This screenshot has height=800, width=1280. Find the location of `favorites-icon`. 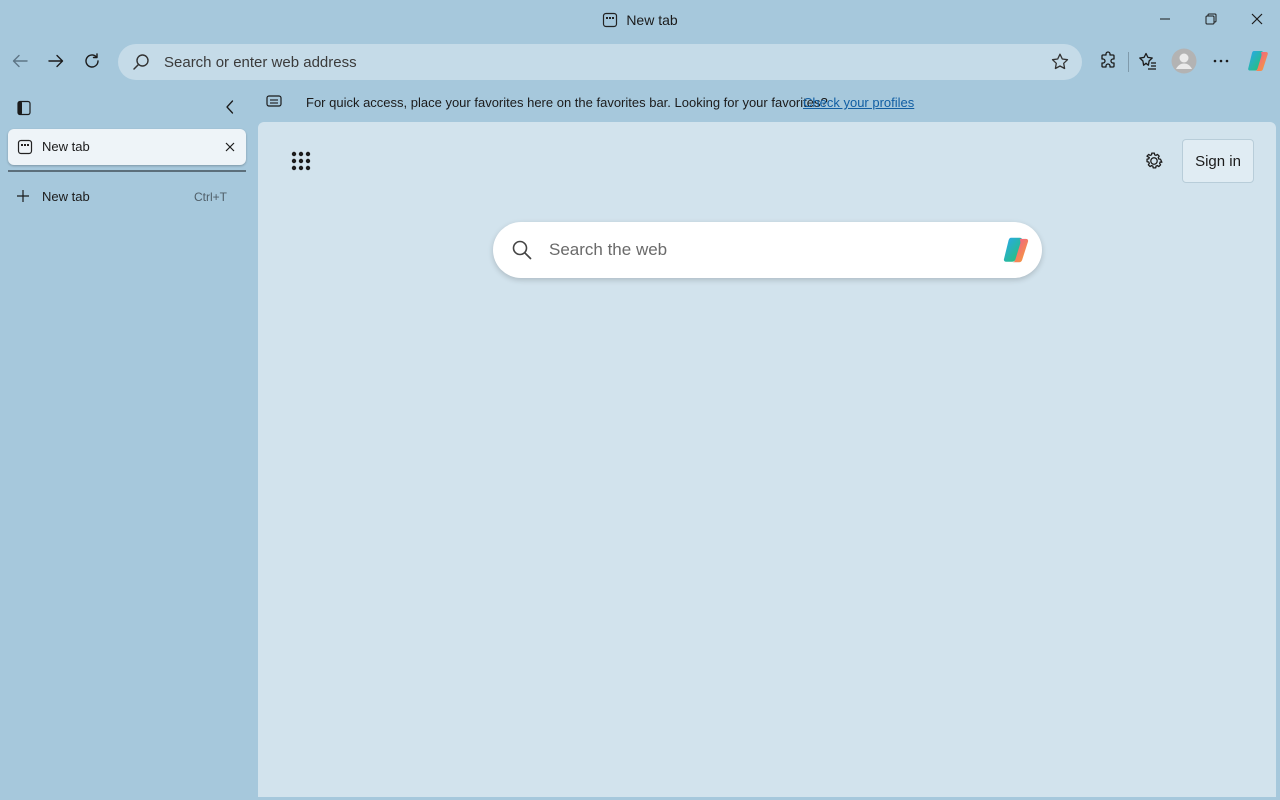

favorites-icon is located at coordinates (1147, 61).